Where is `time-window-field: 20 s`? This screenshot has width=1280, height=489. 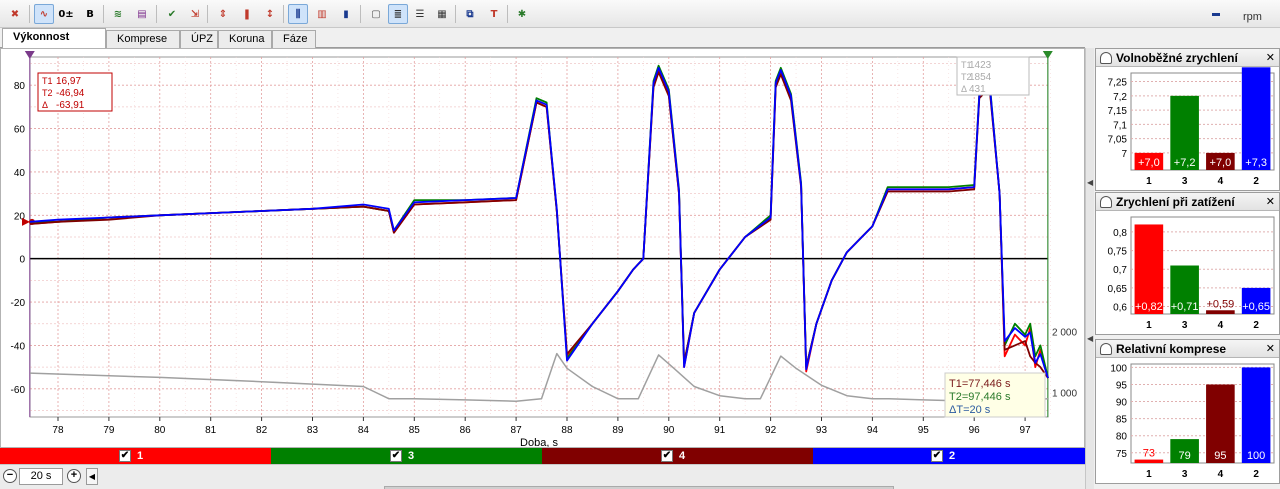 time-window-field: 20 s is located at coordinates (41, 476).